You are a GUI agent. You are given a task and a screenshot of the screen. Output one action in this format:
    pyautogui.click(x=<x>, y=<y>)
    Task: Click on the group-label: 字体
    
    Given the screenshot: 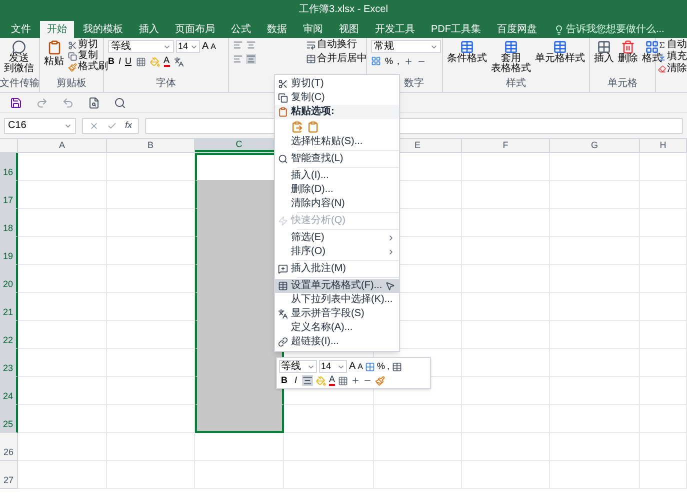 What is the action you would take?
    pyautogui.click(x=166, y=84)
    